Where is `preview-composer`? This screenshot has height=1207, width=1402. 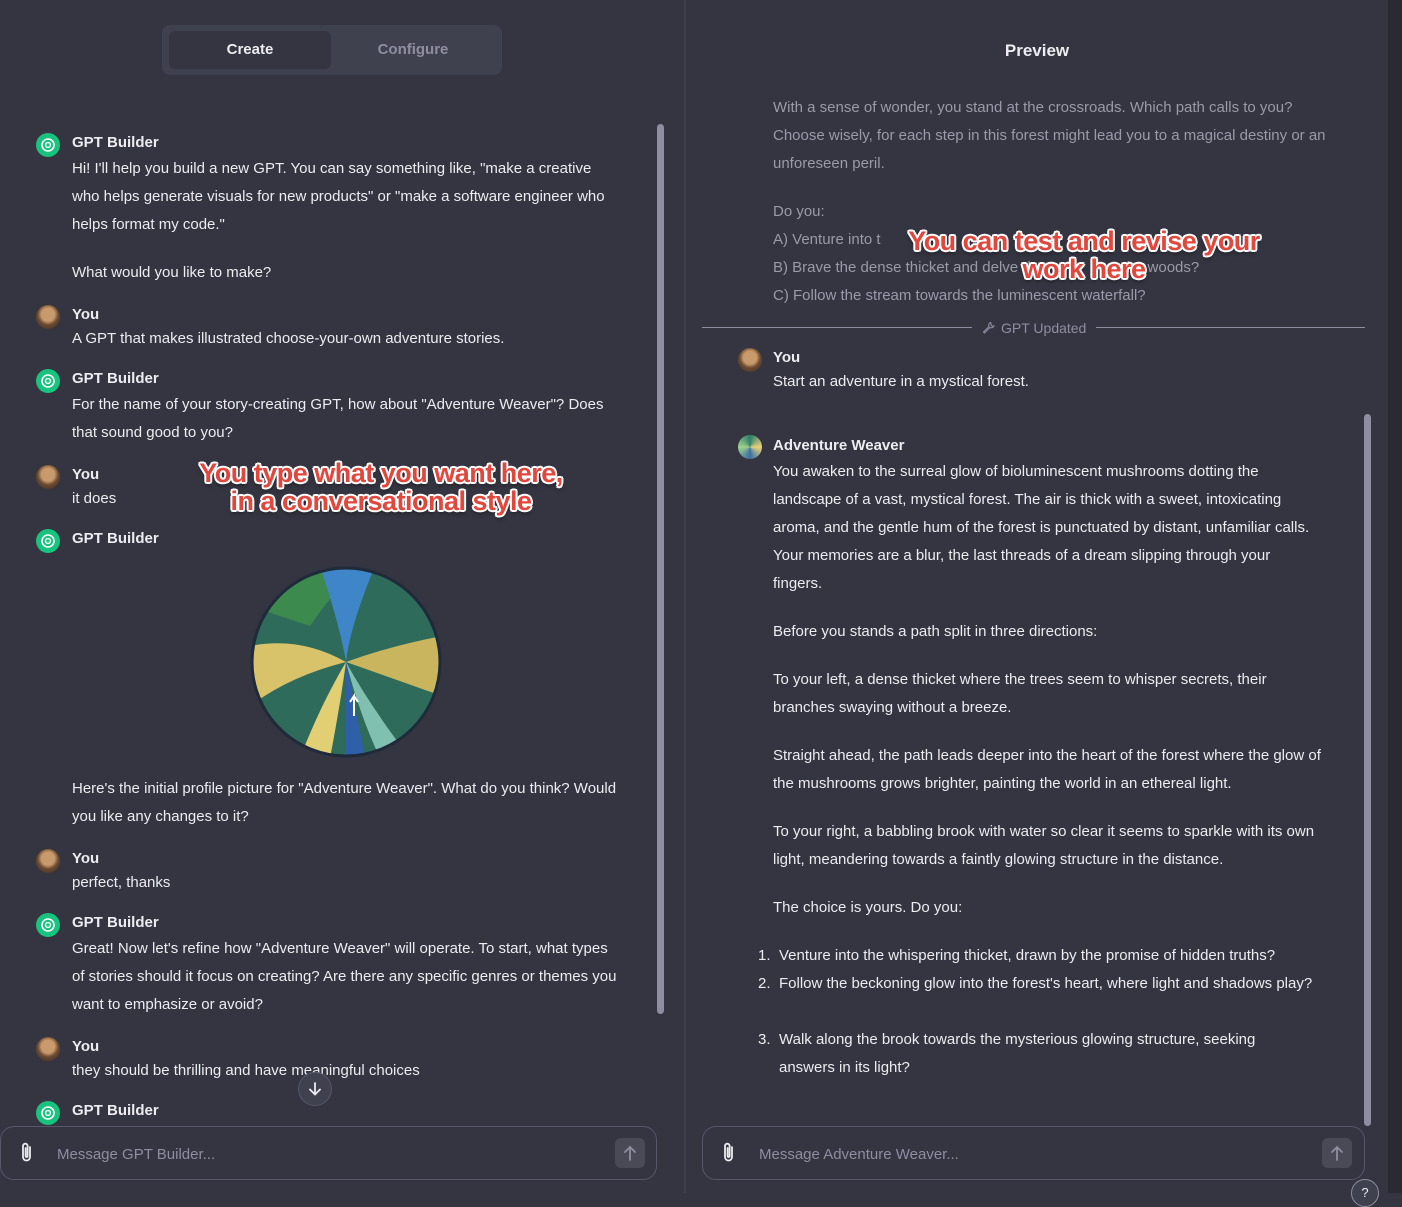
preview-composer is located at coordinates (1033, 1153).